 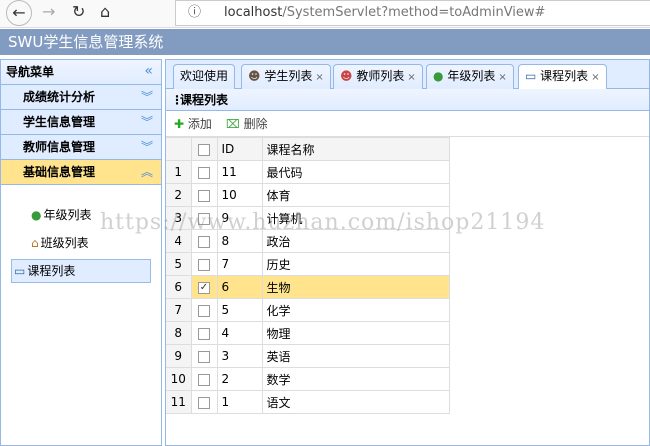 What do you see at coordinates (240, 195) in the screenshot?
I see `course-id: 10` at bounding box center [240, 195].